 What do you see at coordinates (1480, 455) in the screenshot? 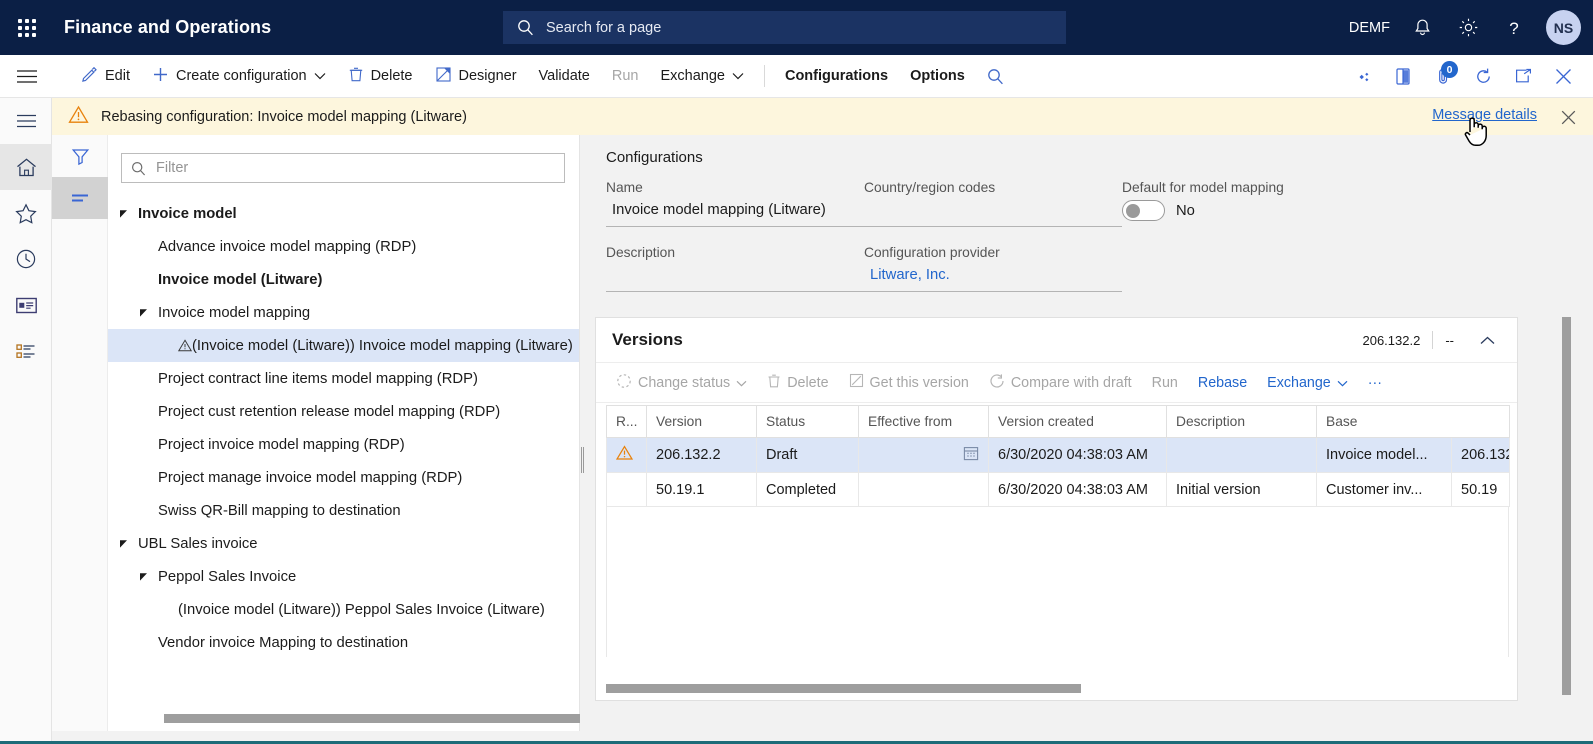
I see `cell-base-version: 206.132` at bounding box center [1480, 455].